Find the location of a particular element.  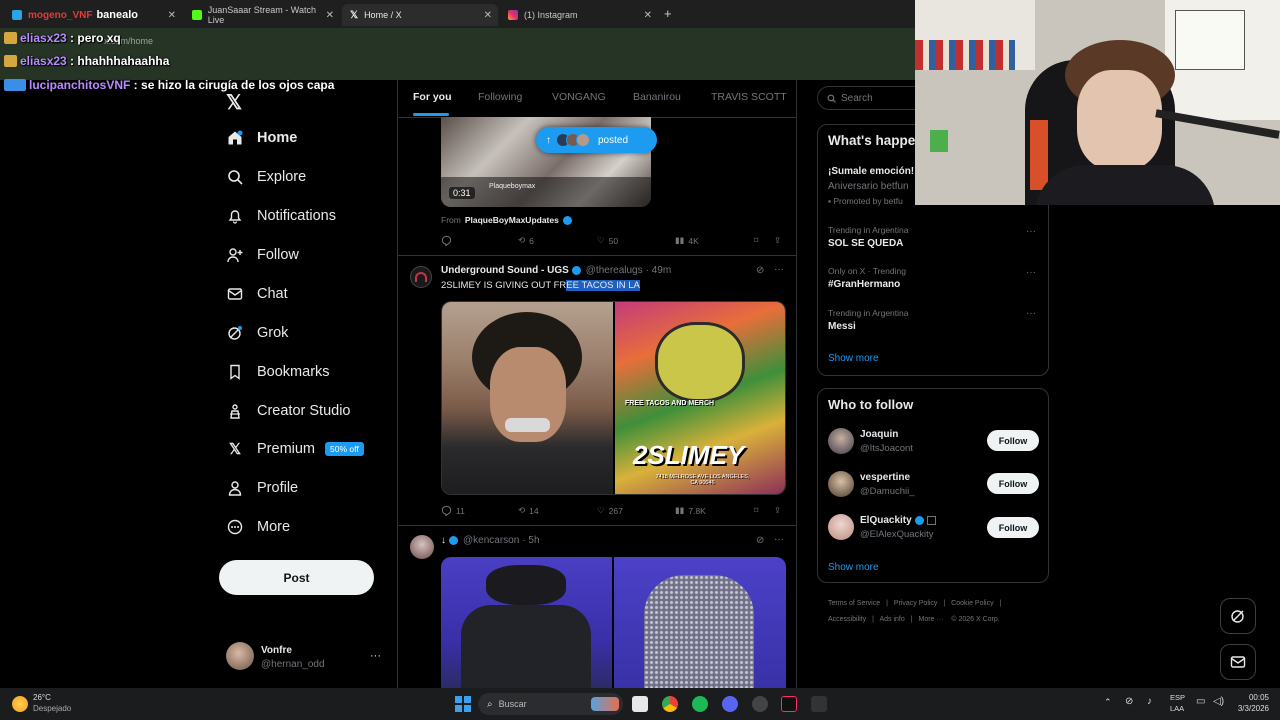

tab-instagram: (1) Instagram ✕ is located at coordinates (579, 15).